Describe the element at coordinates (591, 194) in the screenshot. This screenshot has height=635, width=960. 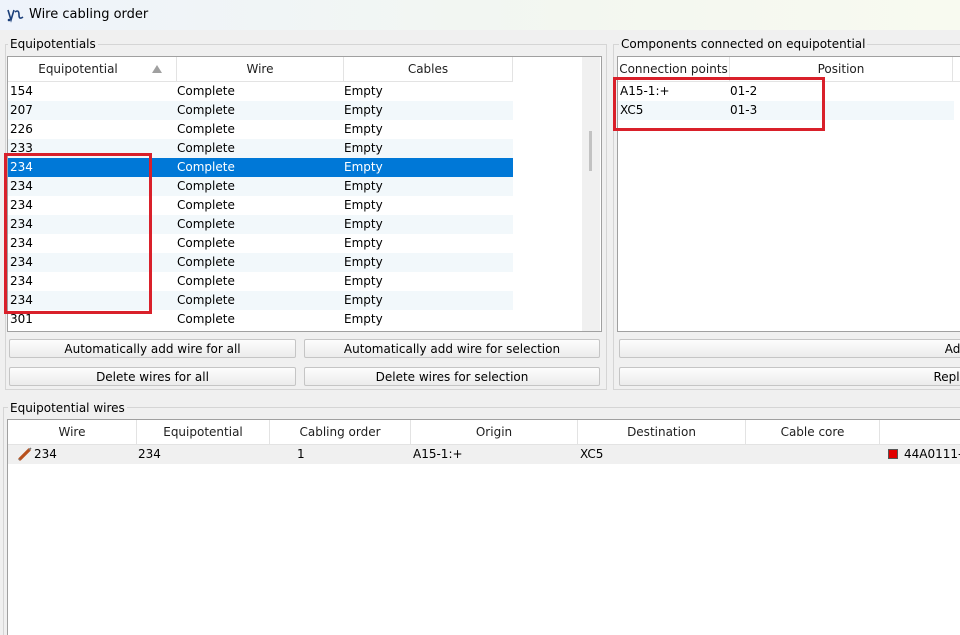
I see `equipotentials-scrollbar` at that location.